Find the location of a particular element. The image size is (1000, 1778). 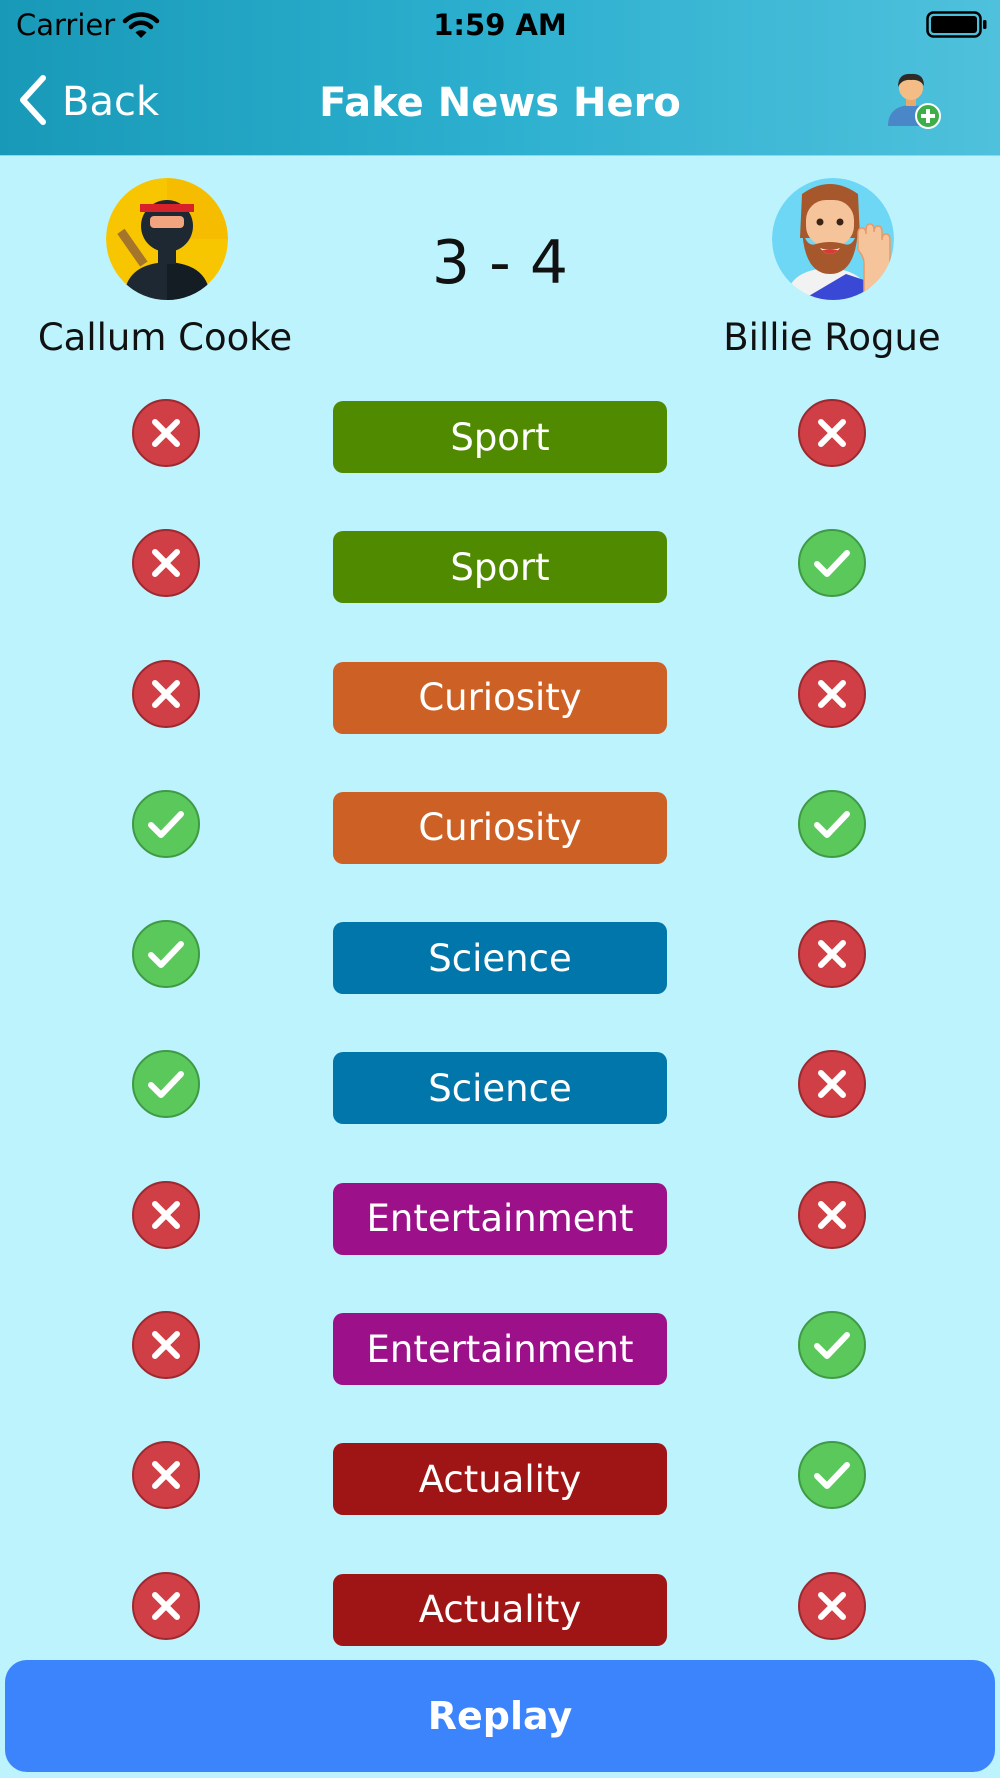

add-user-icon is located at coordinates (914, 101).